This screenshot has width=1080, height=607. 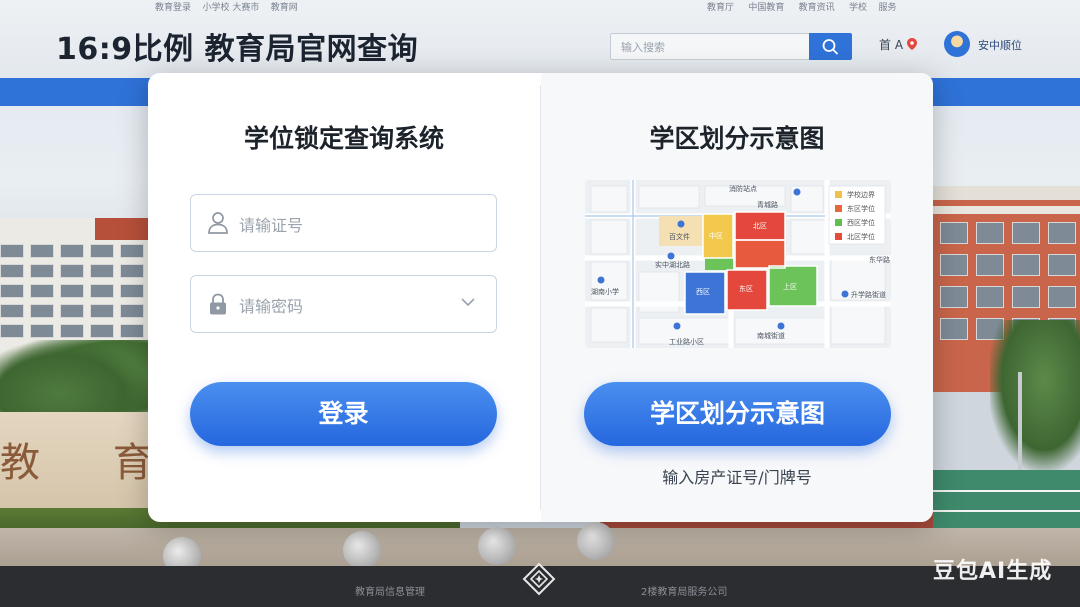 What do you see at coordinates (271, 225) in the screenshot?
I see `id-number-placeholder: 请输证号` at bounding box center [271, 225].